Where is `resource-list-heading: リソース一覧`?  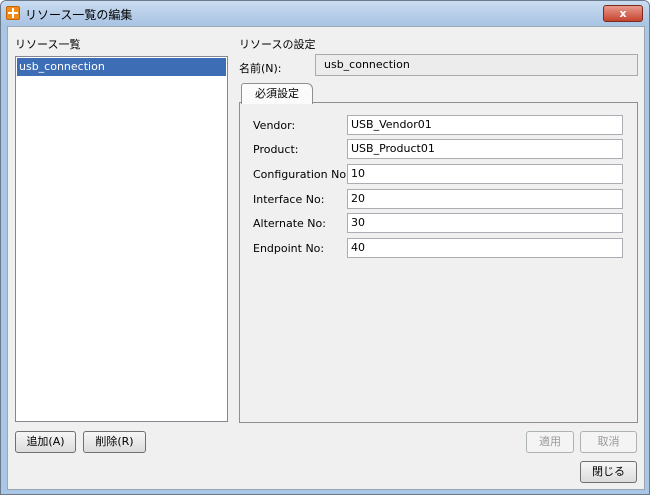 resource-list-heading: リソース一覧 is located at coordinates (48, 44).